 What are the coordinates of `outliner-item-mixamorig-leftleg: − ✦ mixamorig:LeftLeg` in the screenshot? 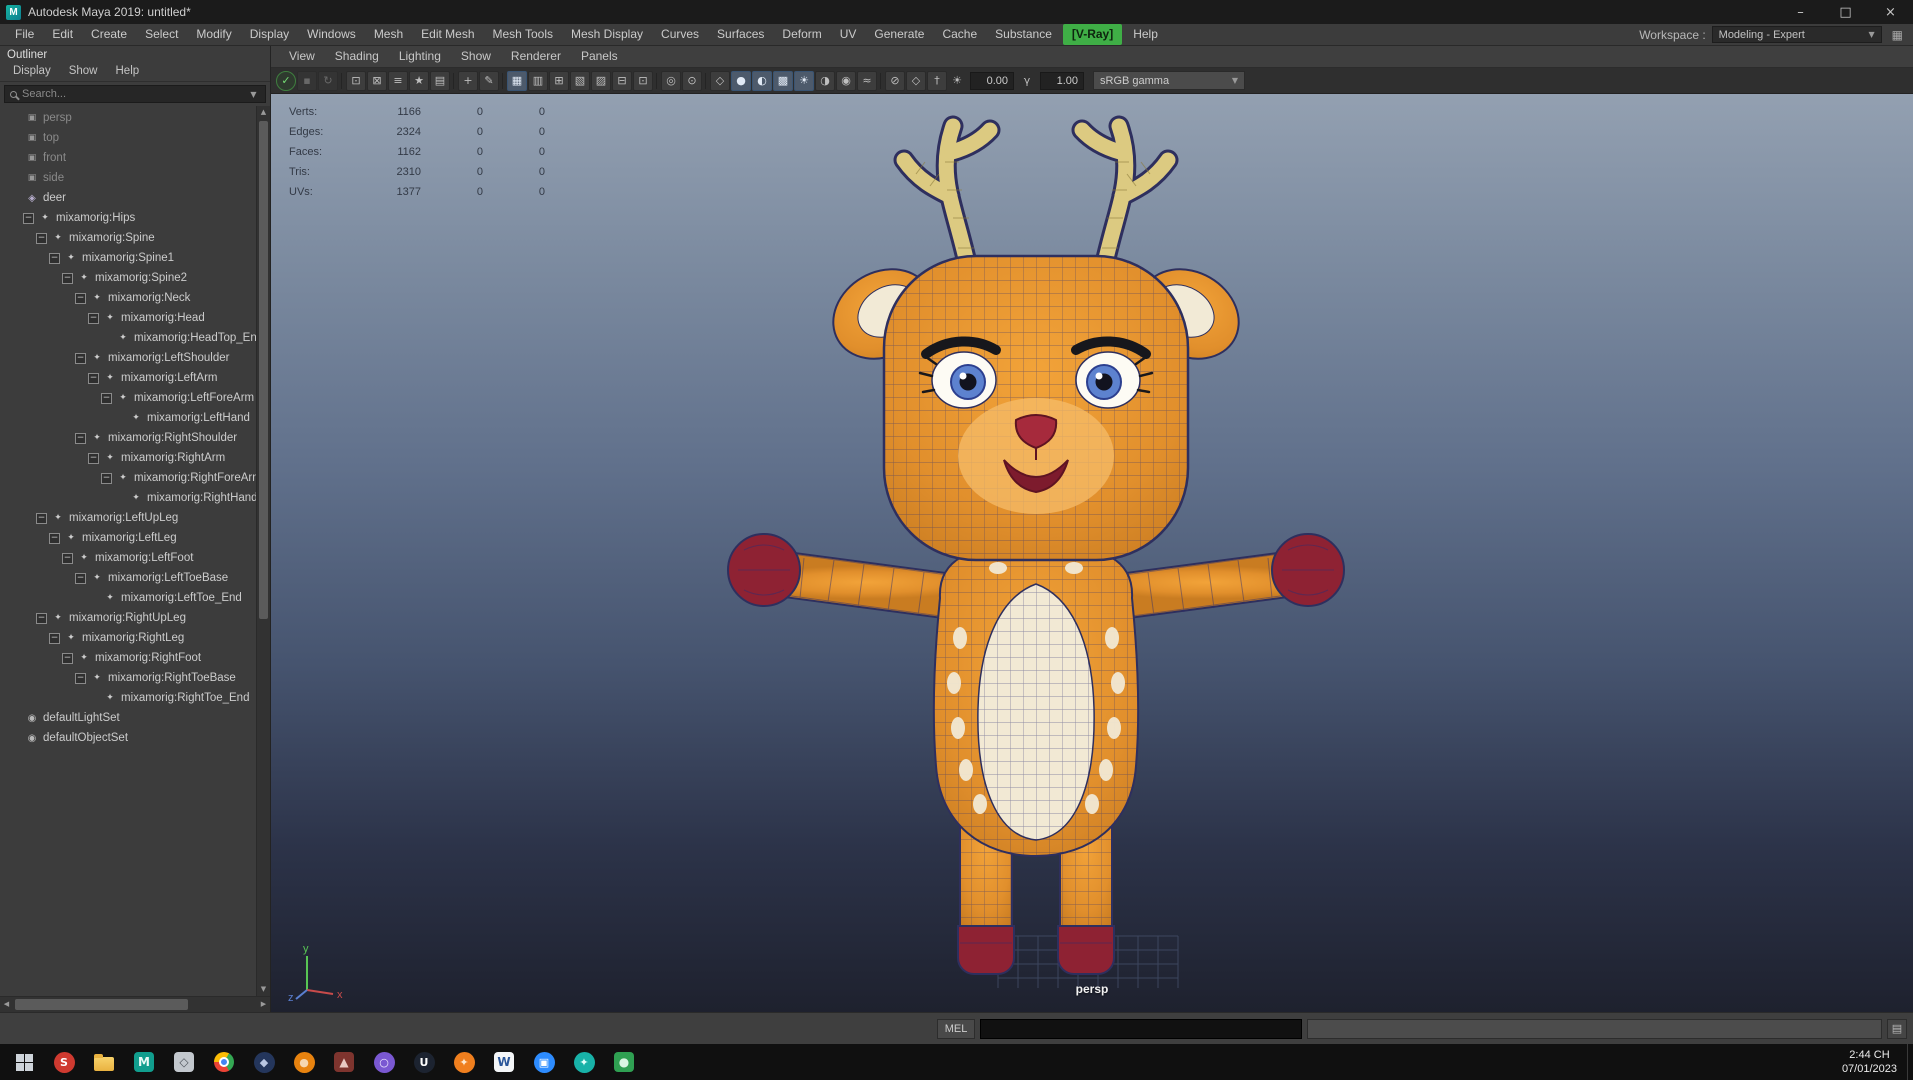 It's located at (128, 538).